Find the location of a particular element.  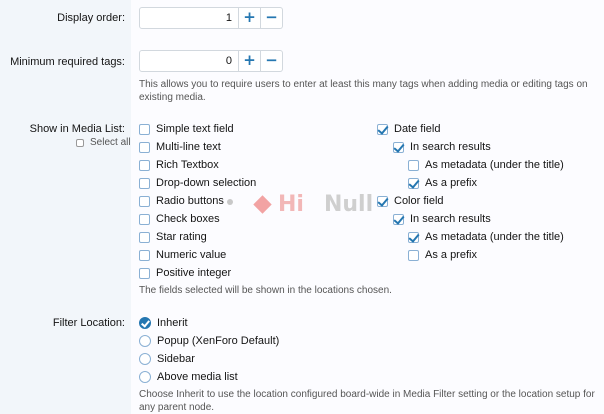

min-tags-increment-button: + is located at coordinates (250, 61).